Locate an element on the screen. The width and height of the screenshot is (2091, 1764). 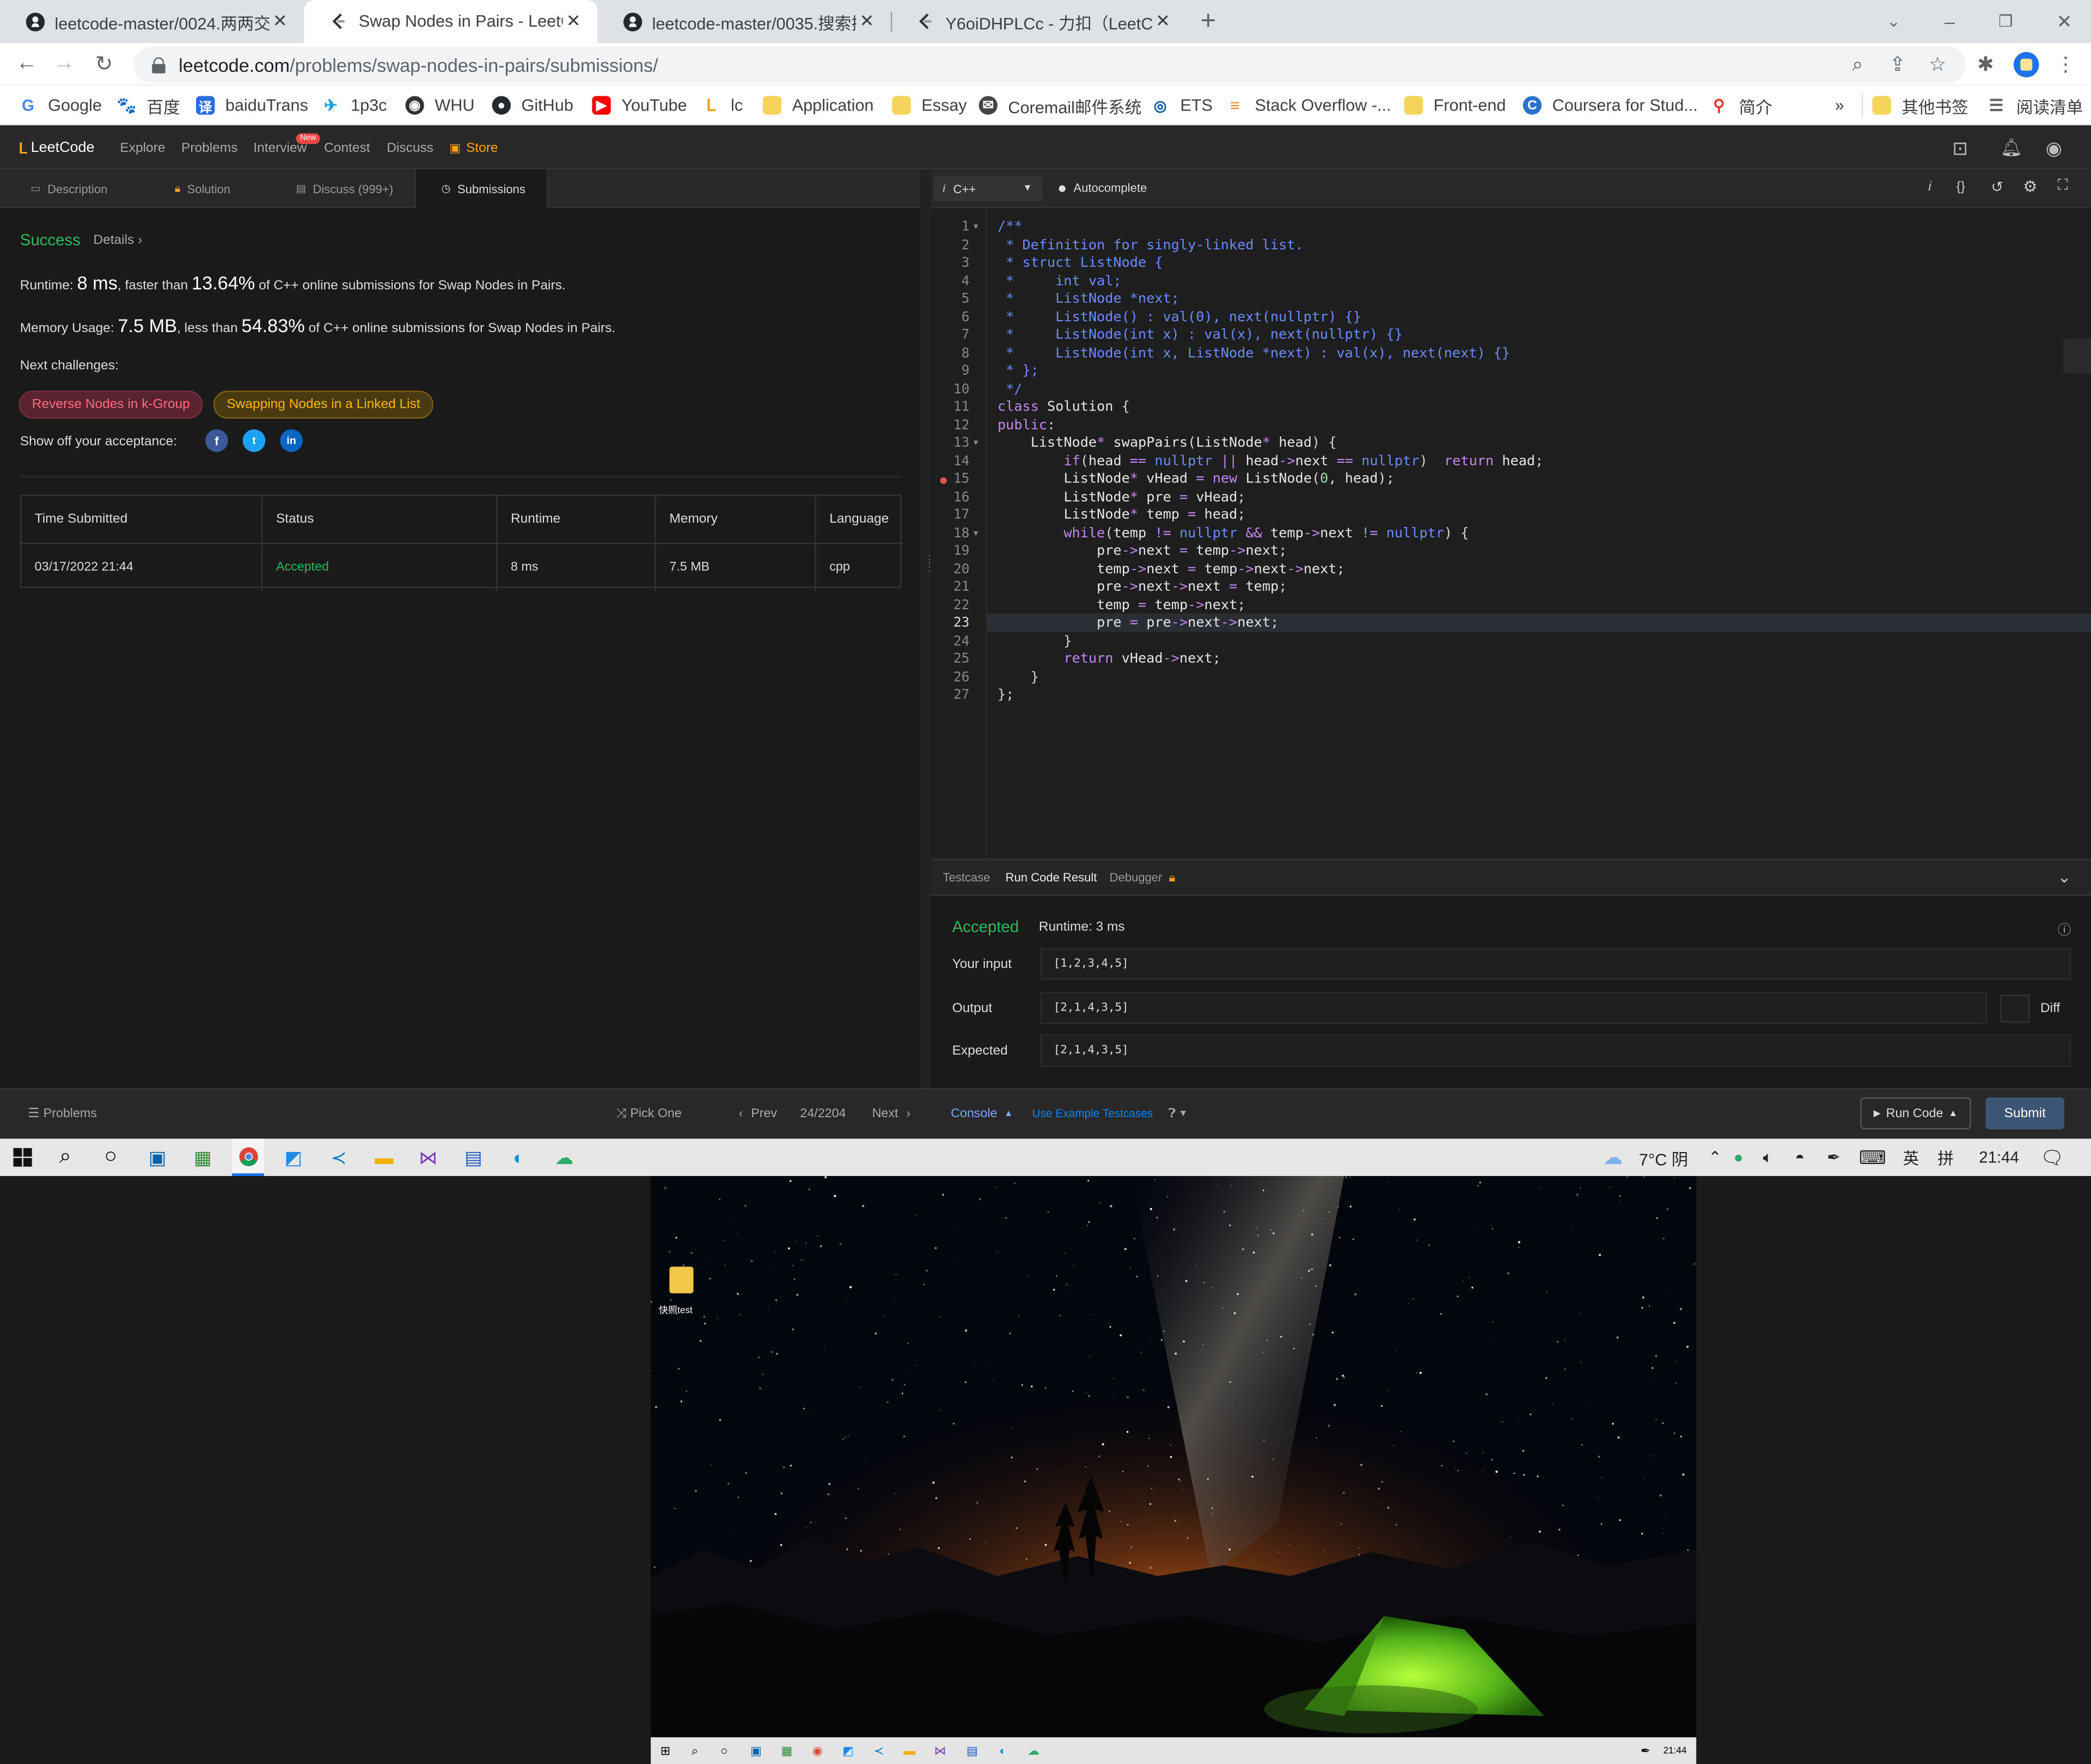
code-line: * Definition for singly-linked list. is located at coordinates (1151, 246).